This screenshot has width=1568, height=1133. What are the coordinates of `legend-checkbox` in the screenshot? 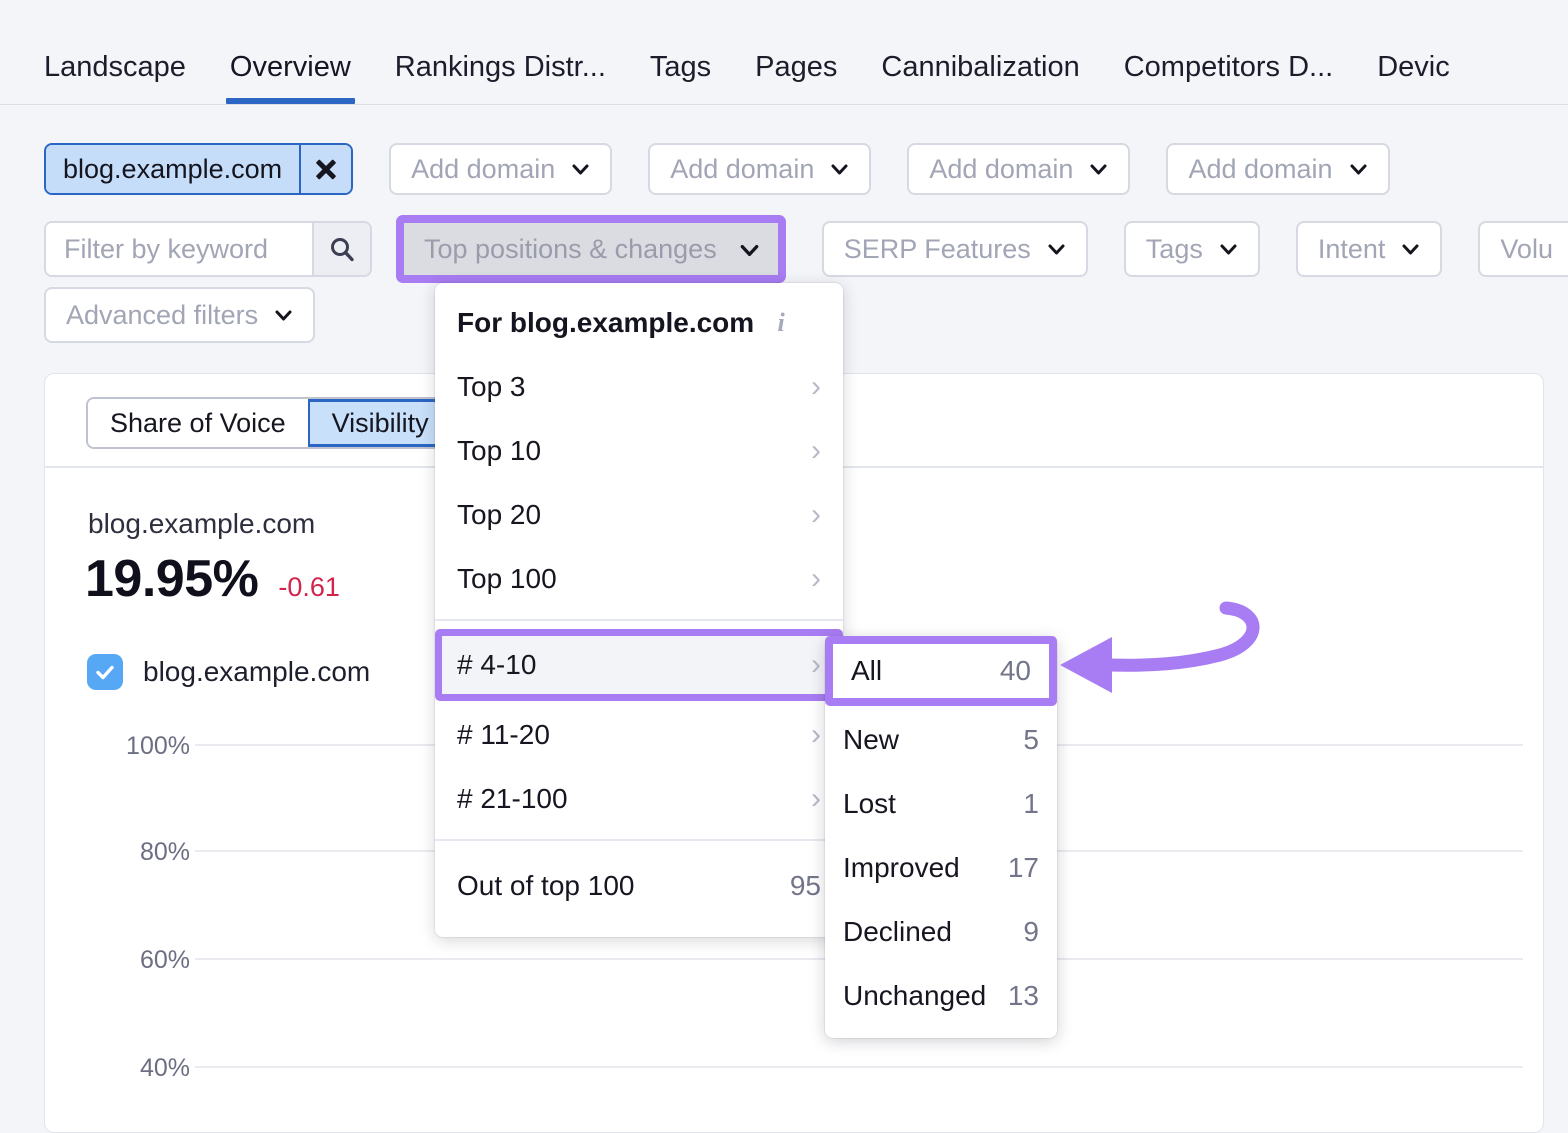 It's located at (105, 672).